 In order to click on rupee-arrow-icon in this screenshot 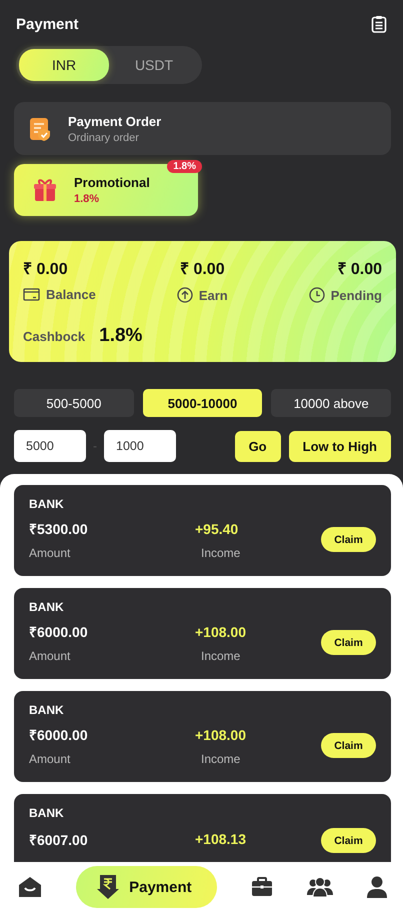, I will do `click(108, 887)`.